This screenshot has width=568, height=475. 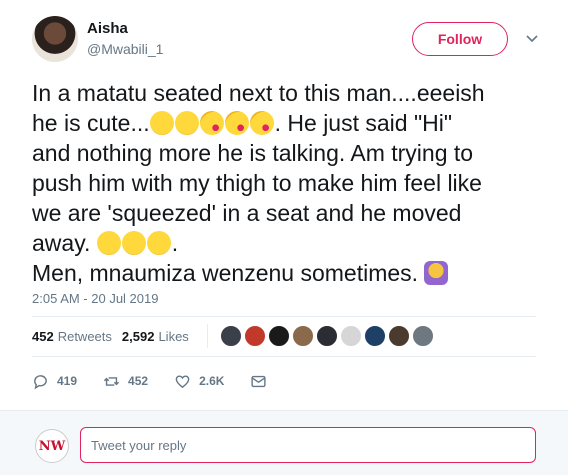 I want to click on retweet-count: 452, so click(x=138, y=381).